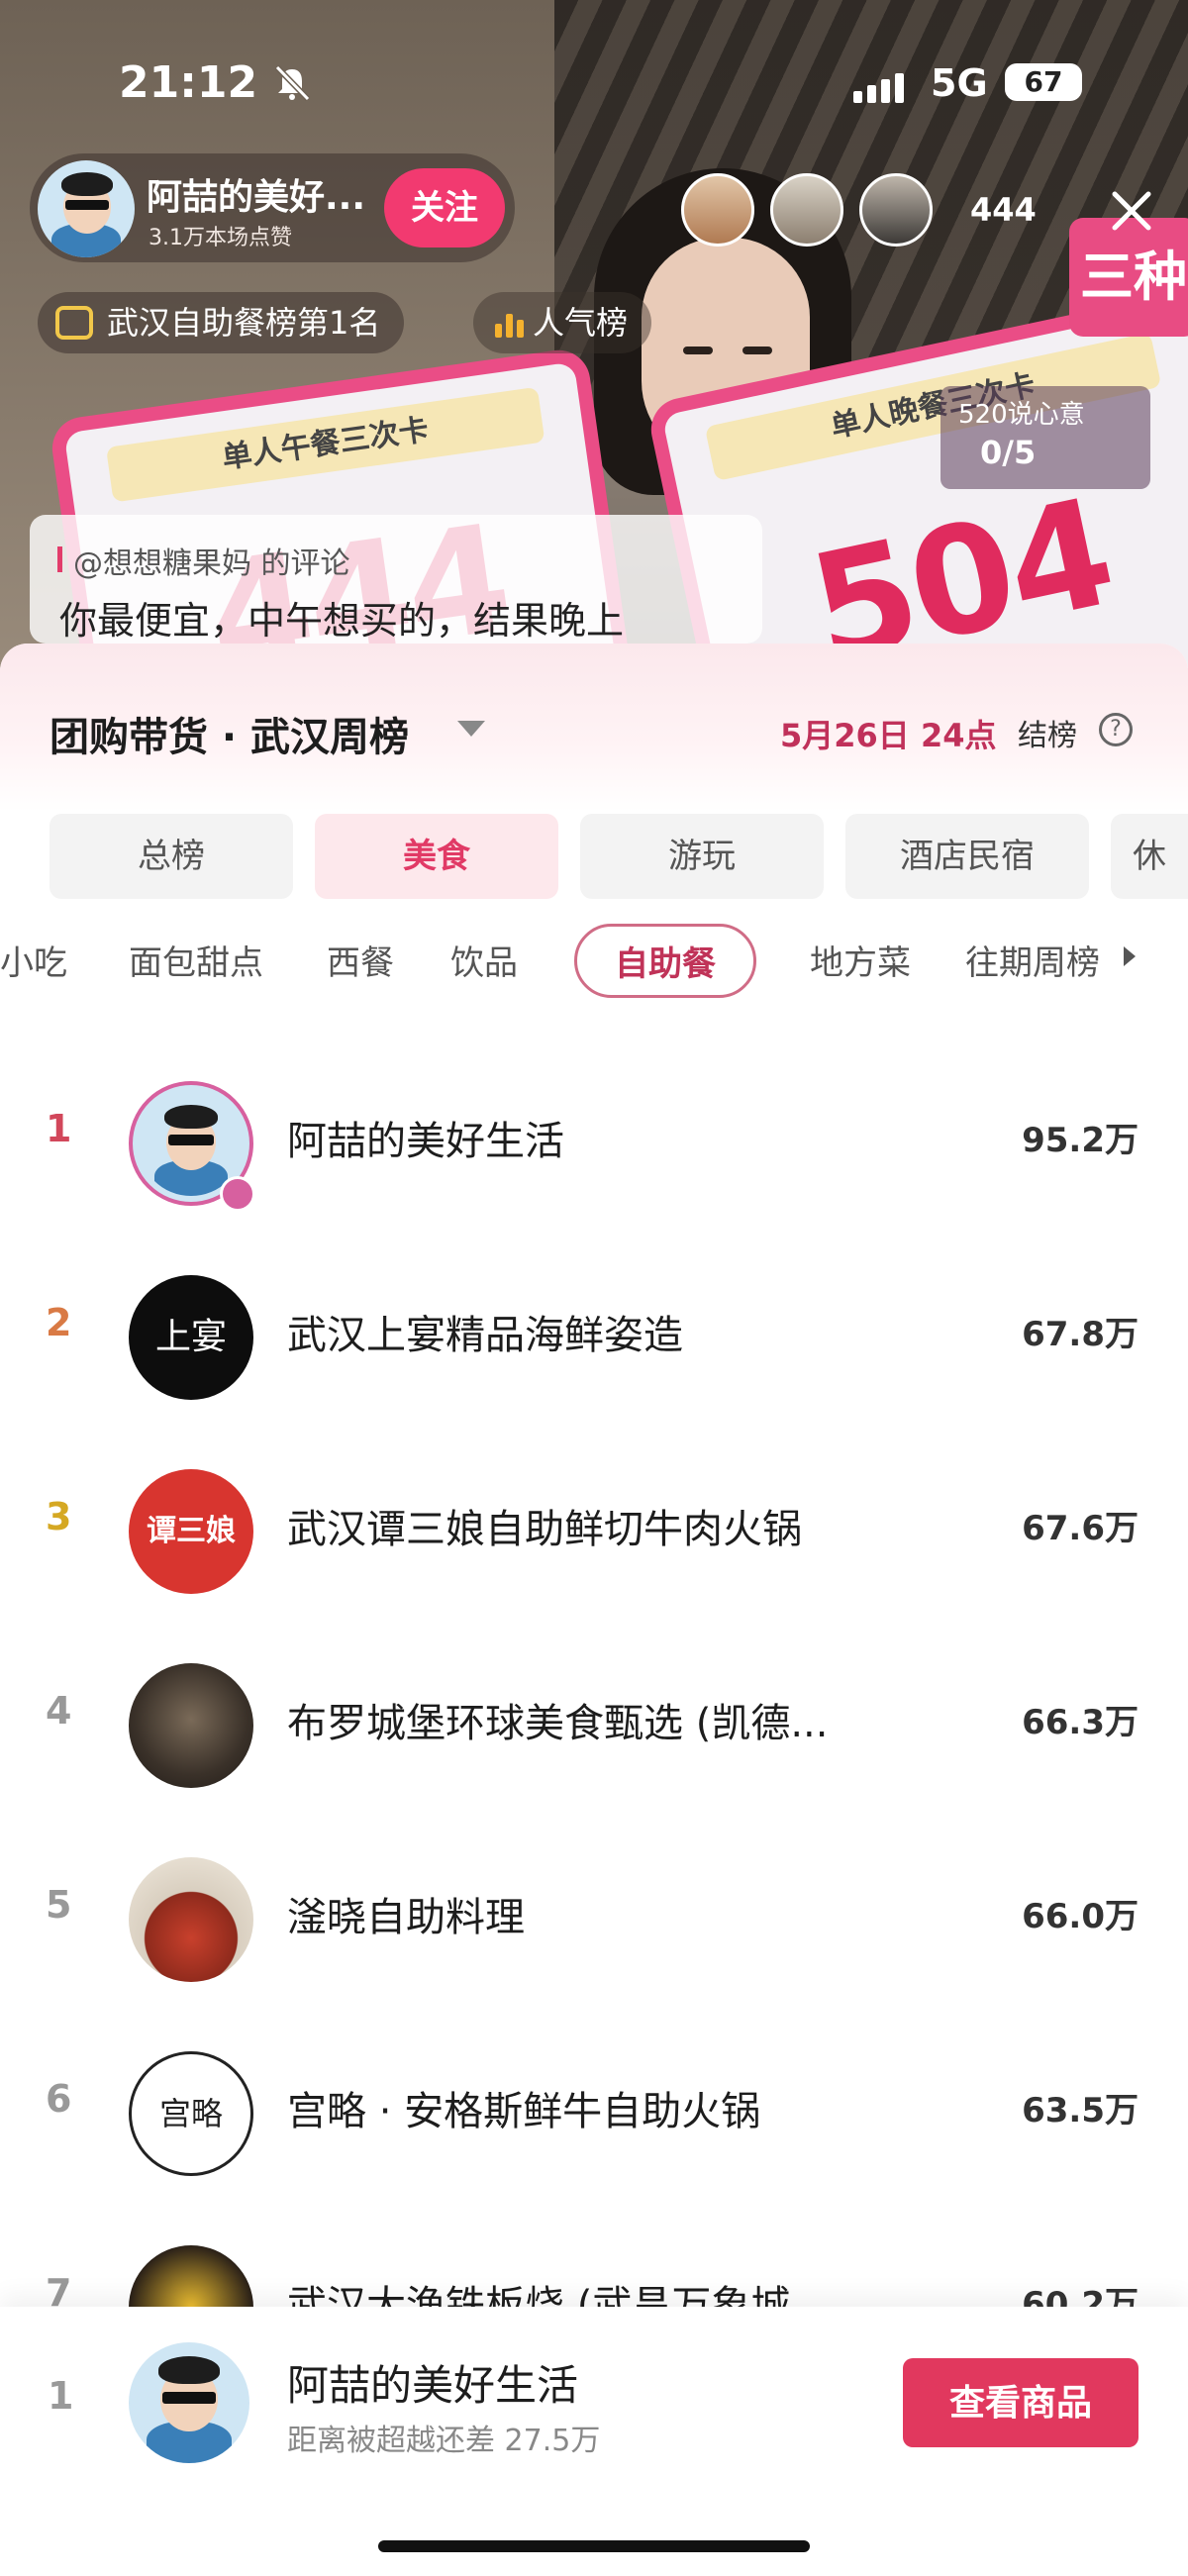 The width and height of the screenshot is (1188, 2576). Describe the element at coordinates (1149, 857) in the screenshot. I see `tab-leisure: 休` at that location.